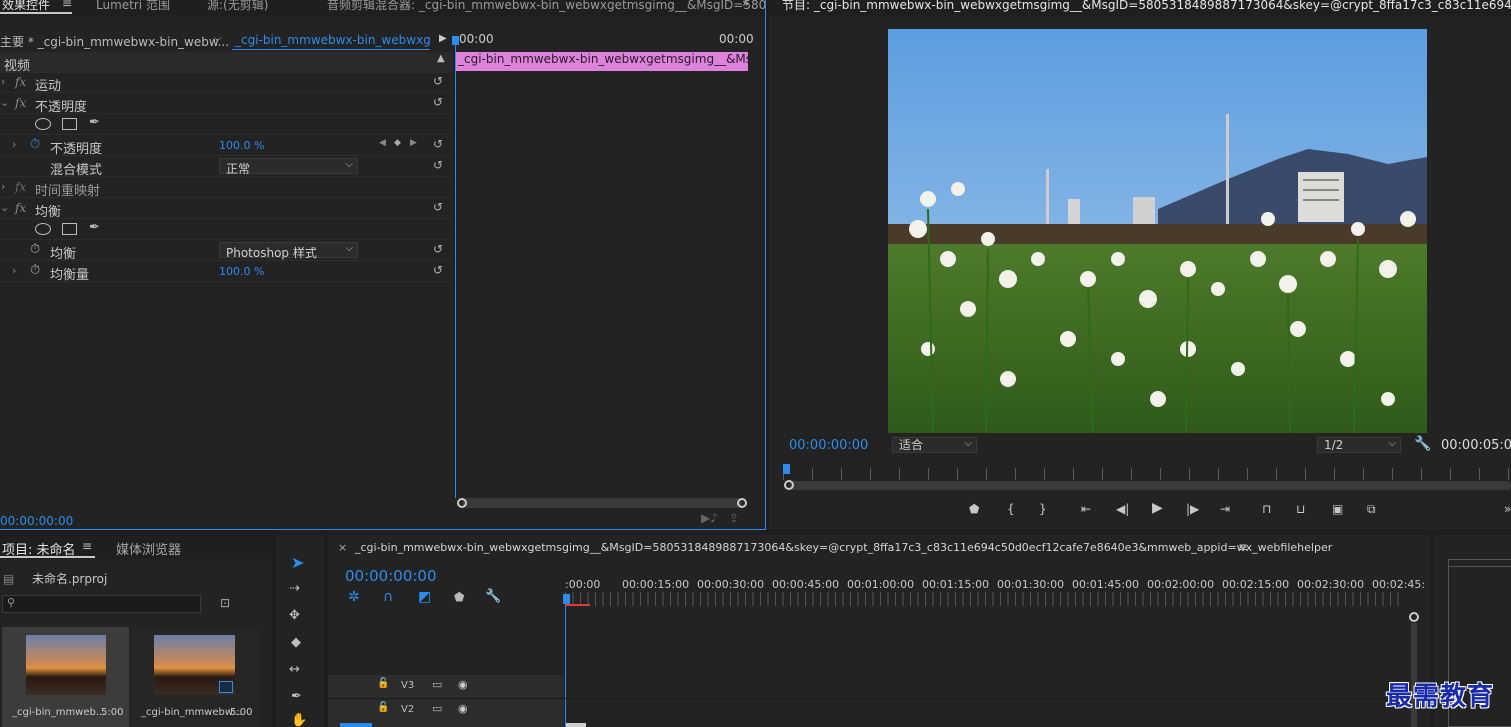  Describe the element at coordinates (806, 584) in the screenshot. I see `ruler-tick-label: 00:00:45:00` at that location.